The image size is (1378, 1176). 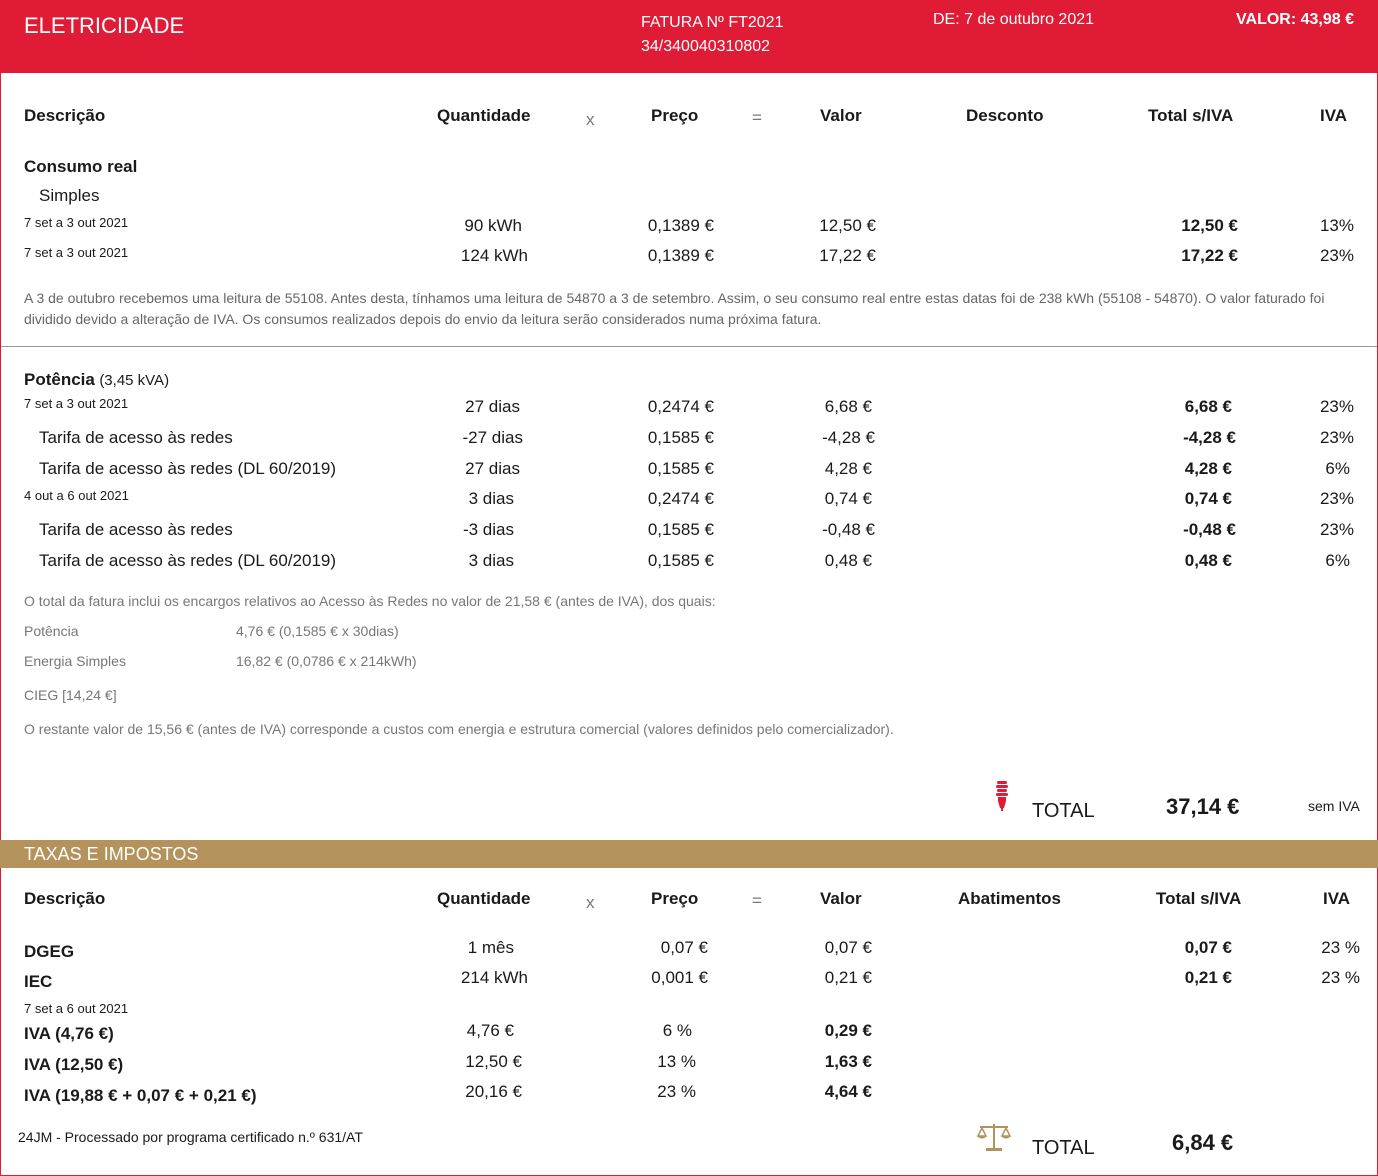 What do you see at coordinates (74, 1064) in the screenshot?
I see `row-desc: IVA (12,50 €)` at bounding box center [74, 1064].